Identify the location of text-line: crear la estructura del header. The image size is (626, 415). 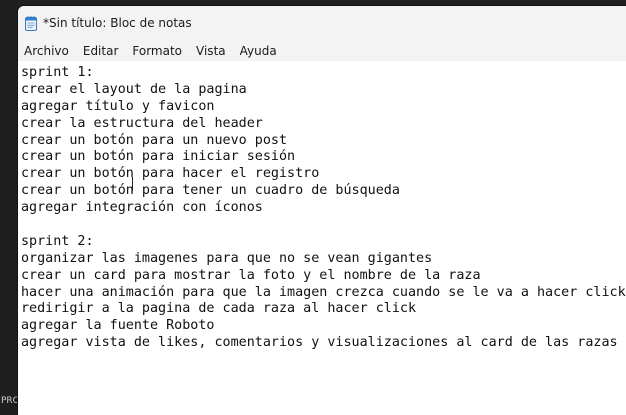
(142, 123).